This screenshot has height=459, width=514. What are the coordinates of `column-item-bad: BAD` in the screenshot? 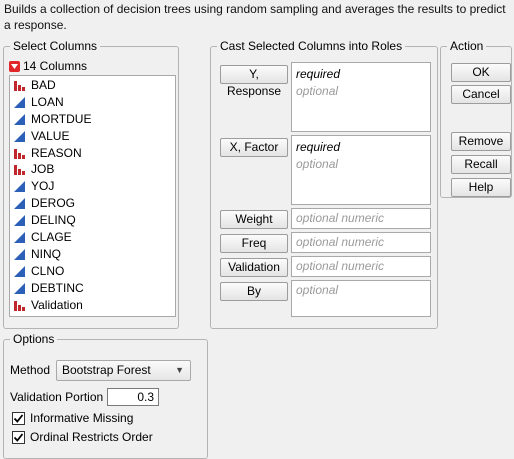 It's located at (92, 85).